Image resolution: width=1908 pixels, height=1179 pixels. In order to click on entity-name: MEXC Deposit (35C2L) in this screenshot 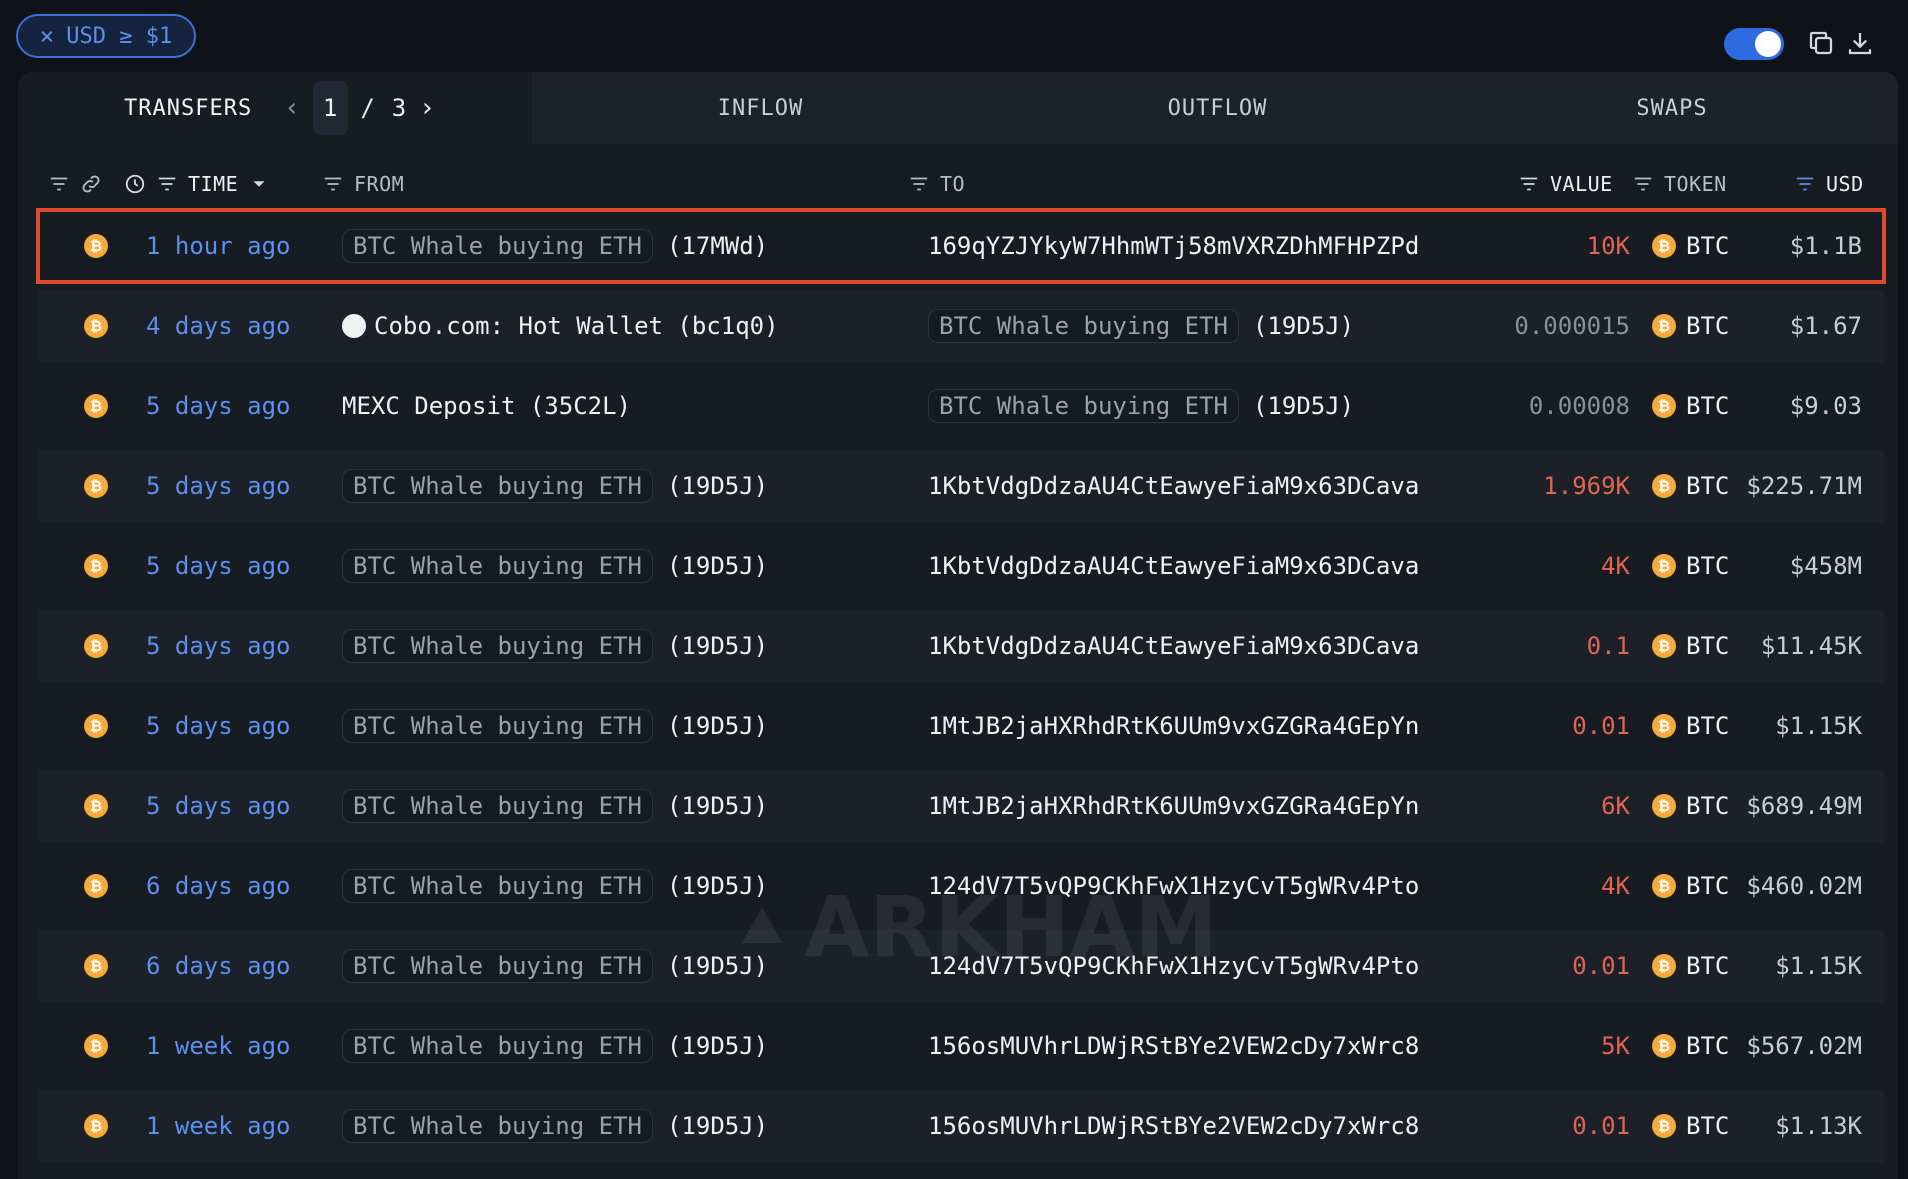, I will do `click(486, 406)`.